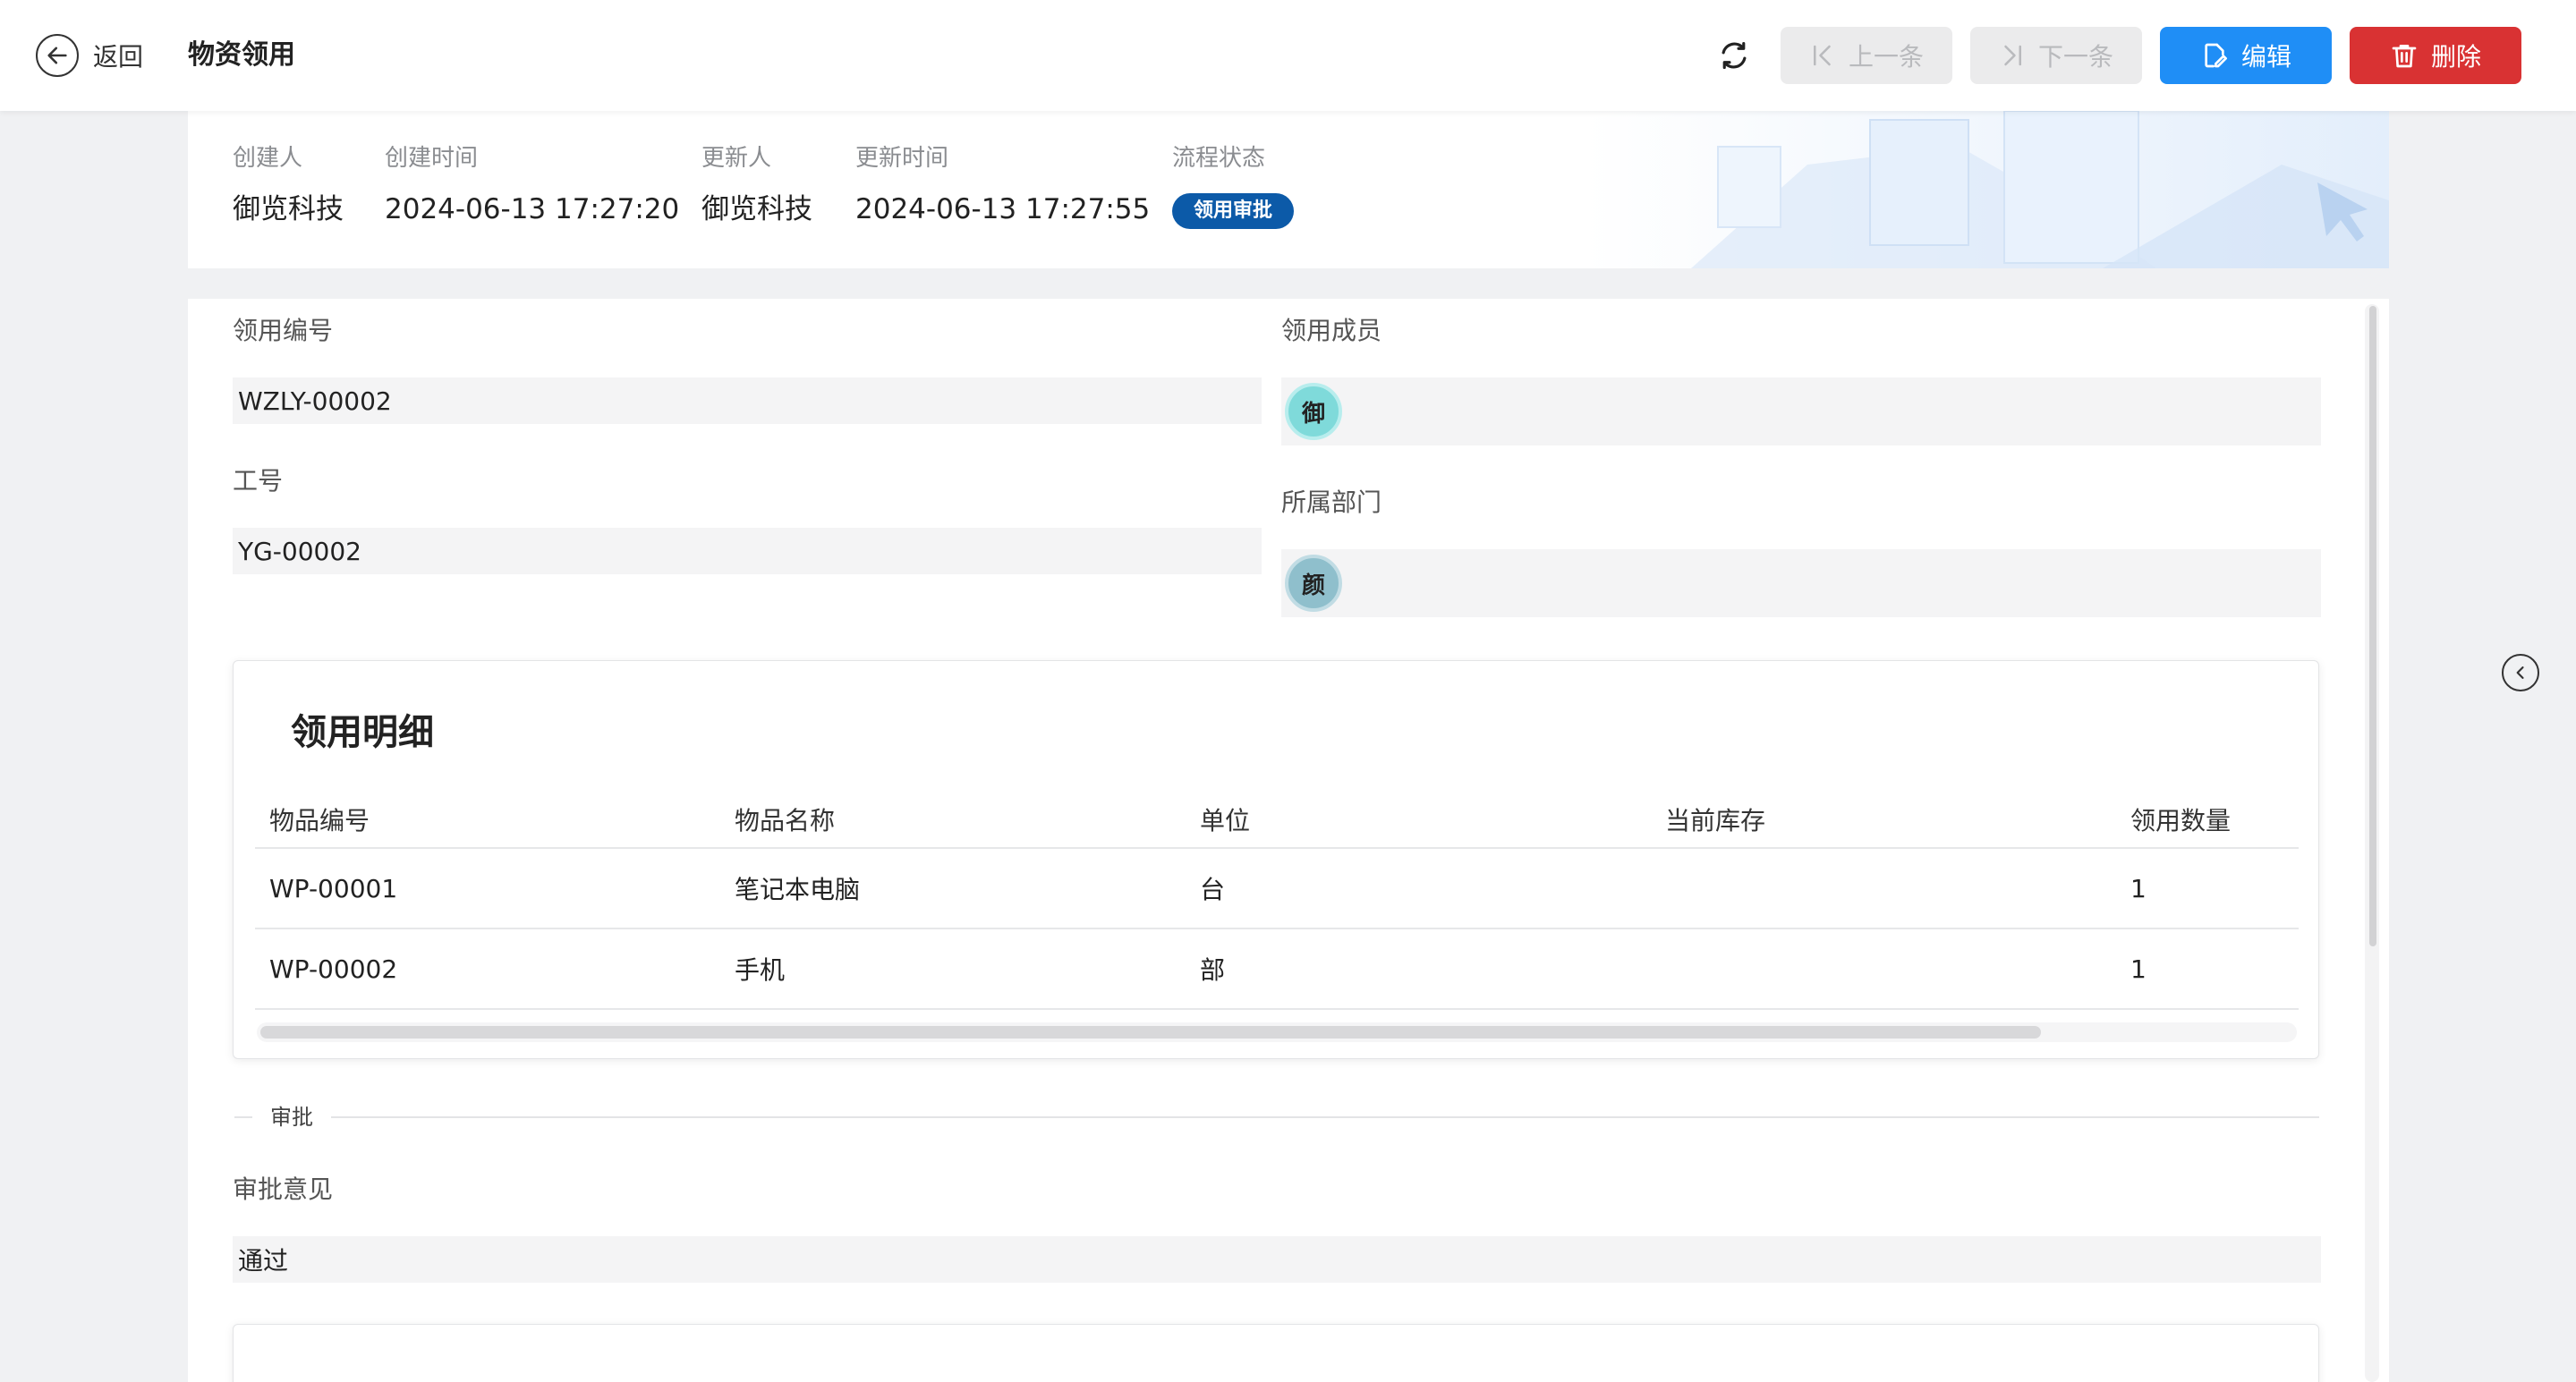 Image resolution: width=2576 pixels, height=1382 pixels. Describe the element at coordinates (1277, 1259) in the screenshot. I see `opinion-field: 通过` at that location.